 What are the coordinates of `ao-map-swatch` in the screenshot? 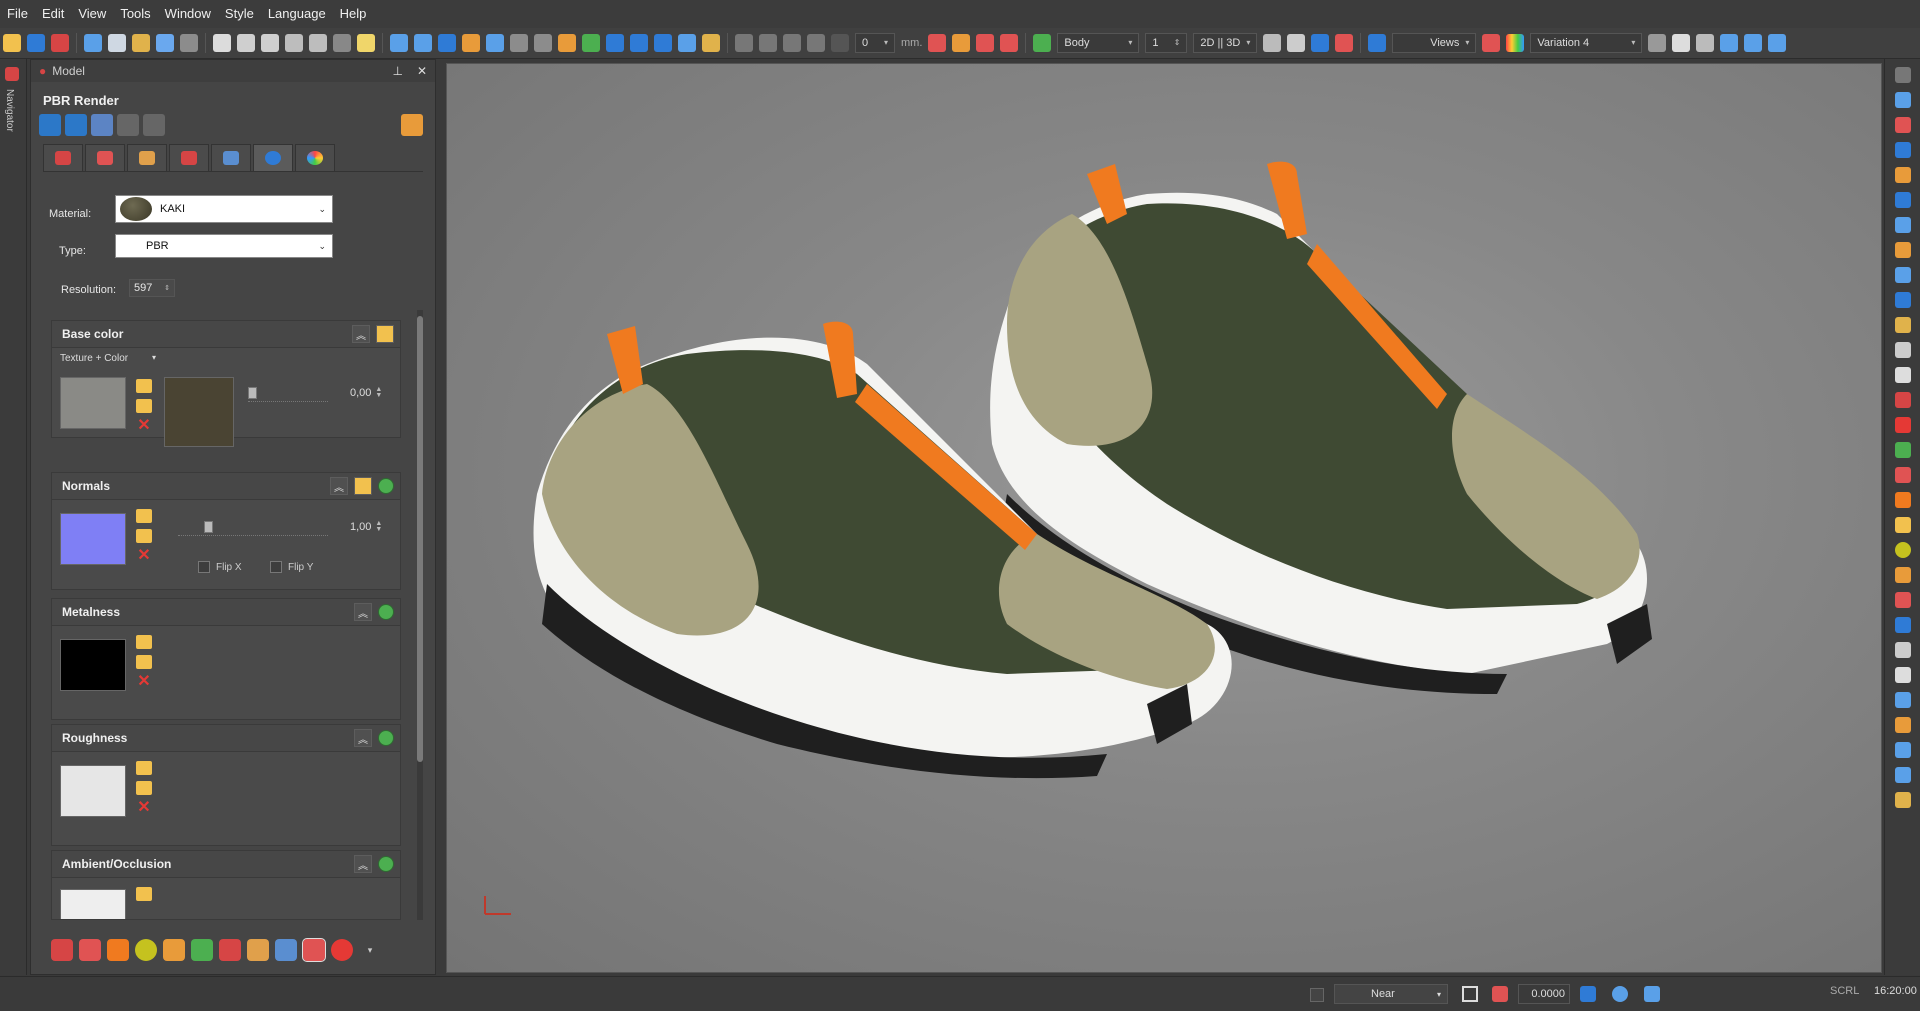 It's located at (93, 904).